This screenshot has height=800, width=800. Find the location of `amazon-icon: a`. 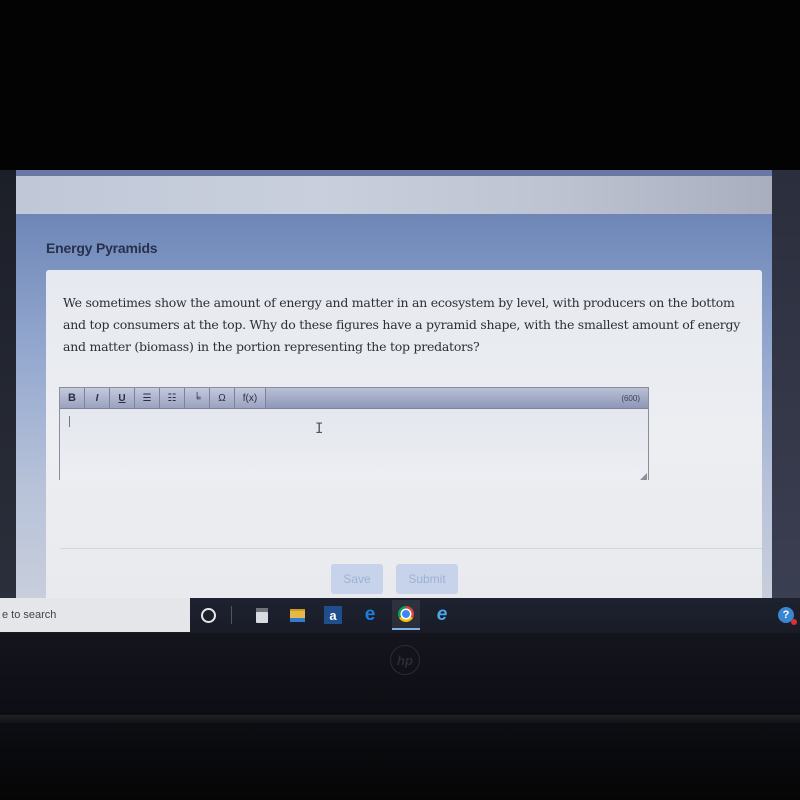

amazon-icon: a is located at coordinates (333, 615).